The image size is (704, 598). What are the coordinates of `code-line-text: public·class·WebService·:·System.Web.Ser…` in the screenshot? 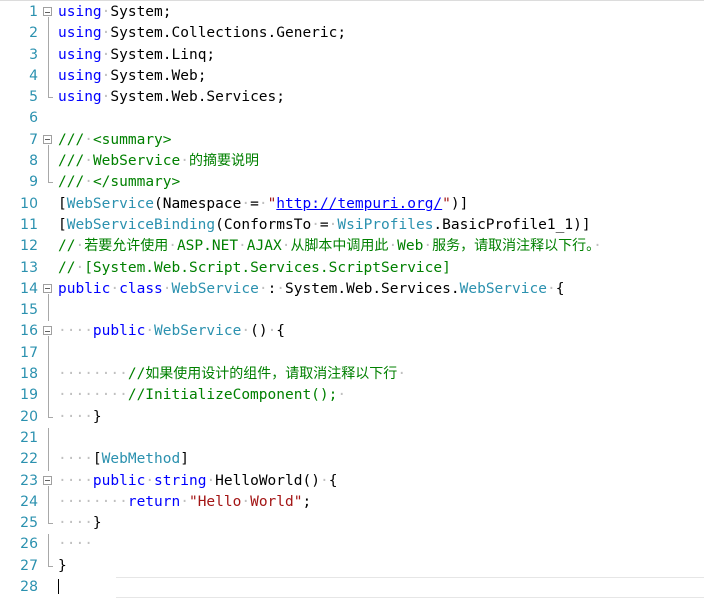 It's located at (311, 288).